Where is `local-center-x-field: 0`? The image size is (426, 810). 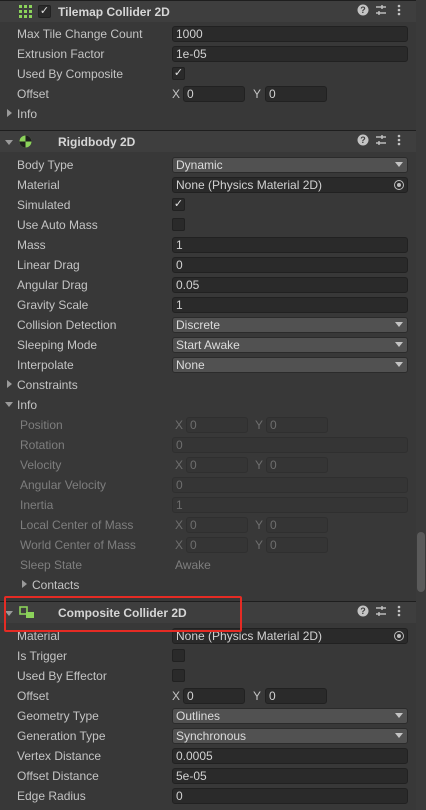 local-center-x-field: 0 is located at coordinates (217, 525).